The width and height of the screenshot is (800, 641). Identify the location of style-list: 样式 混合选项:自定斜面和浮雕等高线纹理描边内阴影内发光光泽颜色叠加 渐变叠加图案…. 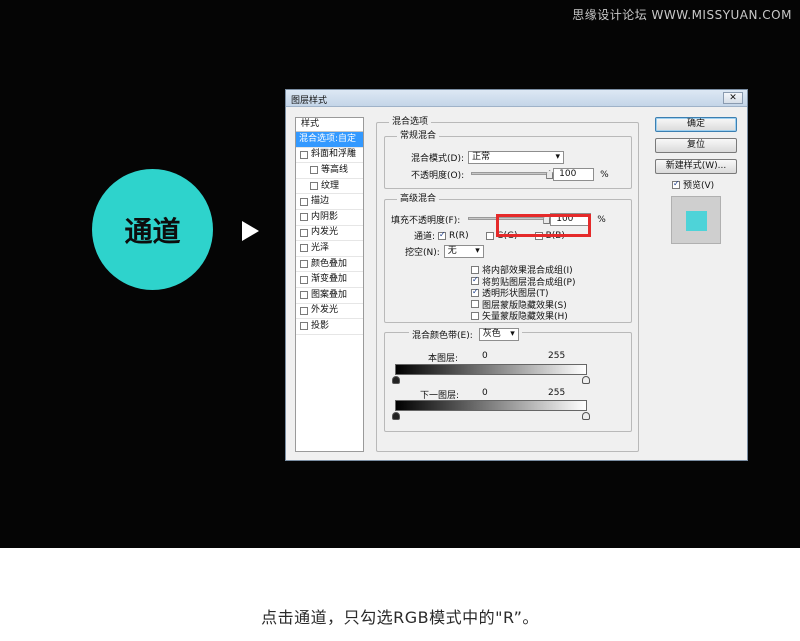
(329, 284).